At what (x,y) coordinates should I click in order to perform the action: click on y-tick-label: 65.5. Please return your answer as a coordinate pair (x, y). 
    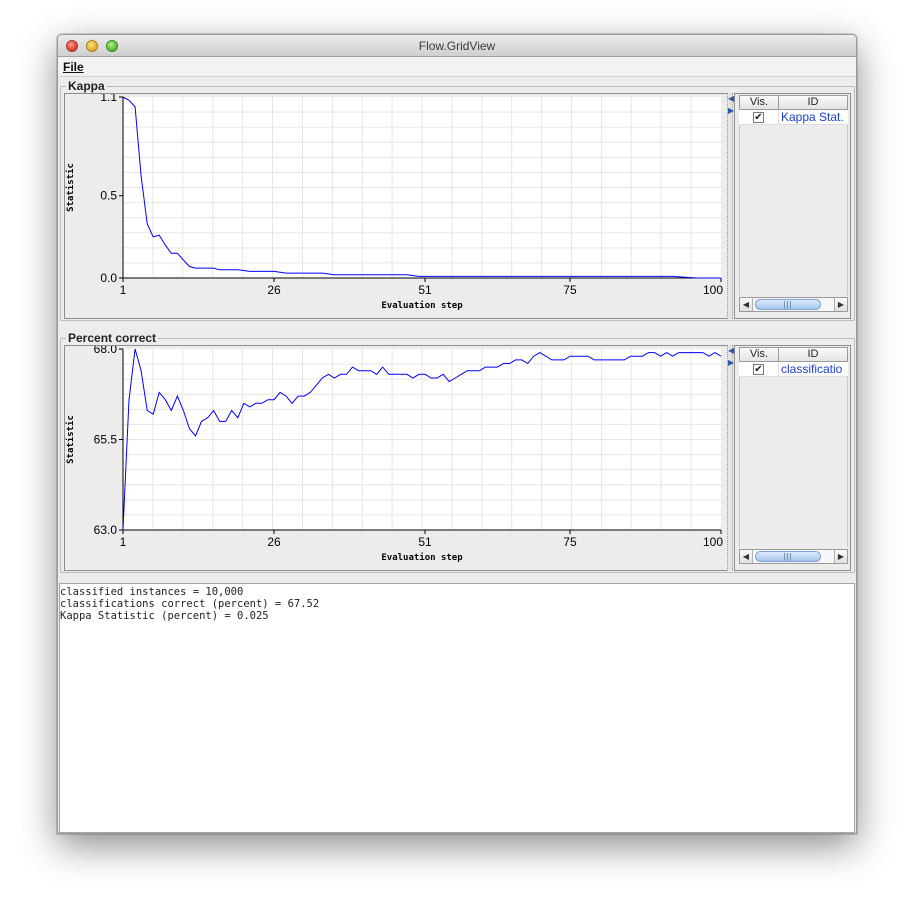
    Looking at the image, I should click on (106, 440).